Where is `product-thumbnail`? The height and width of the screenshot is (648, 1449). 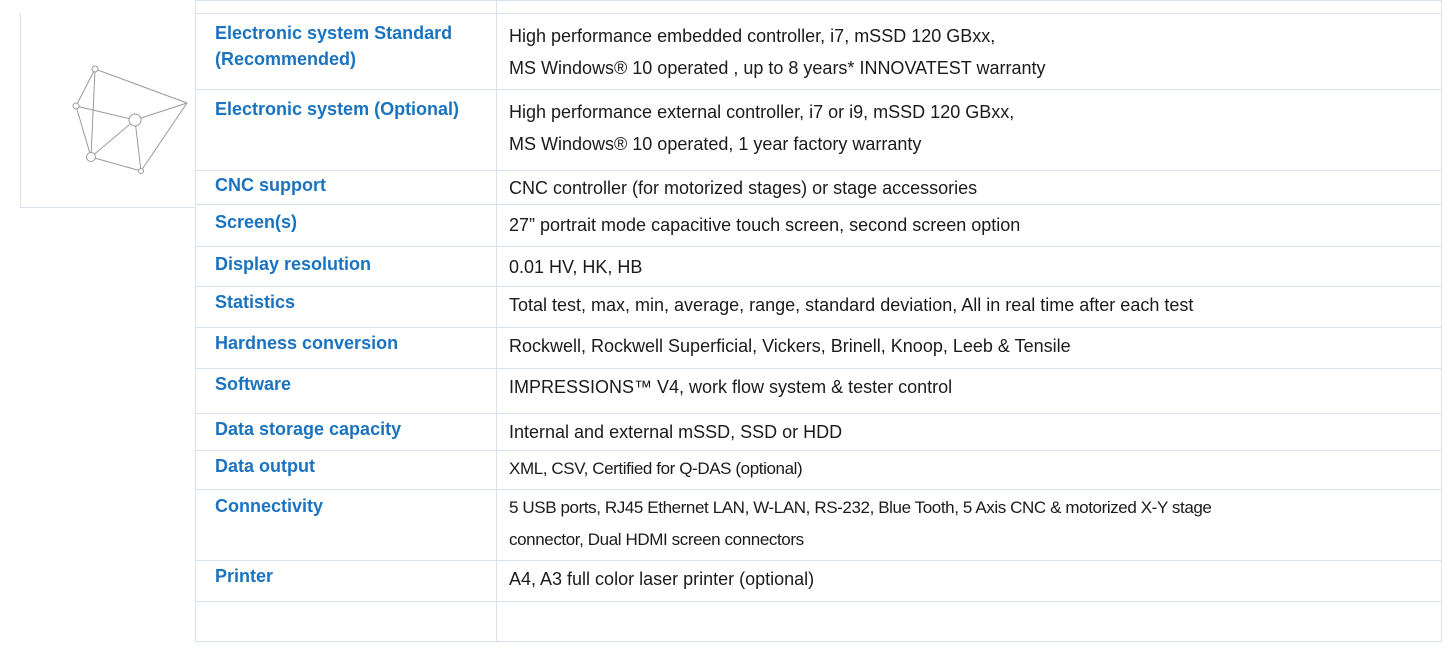
product-thumbnail is located at coordinates (108, 110).